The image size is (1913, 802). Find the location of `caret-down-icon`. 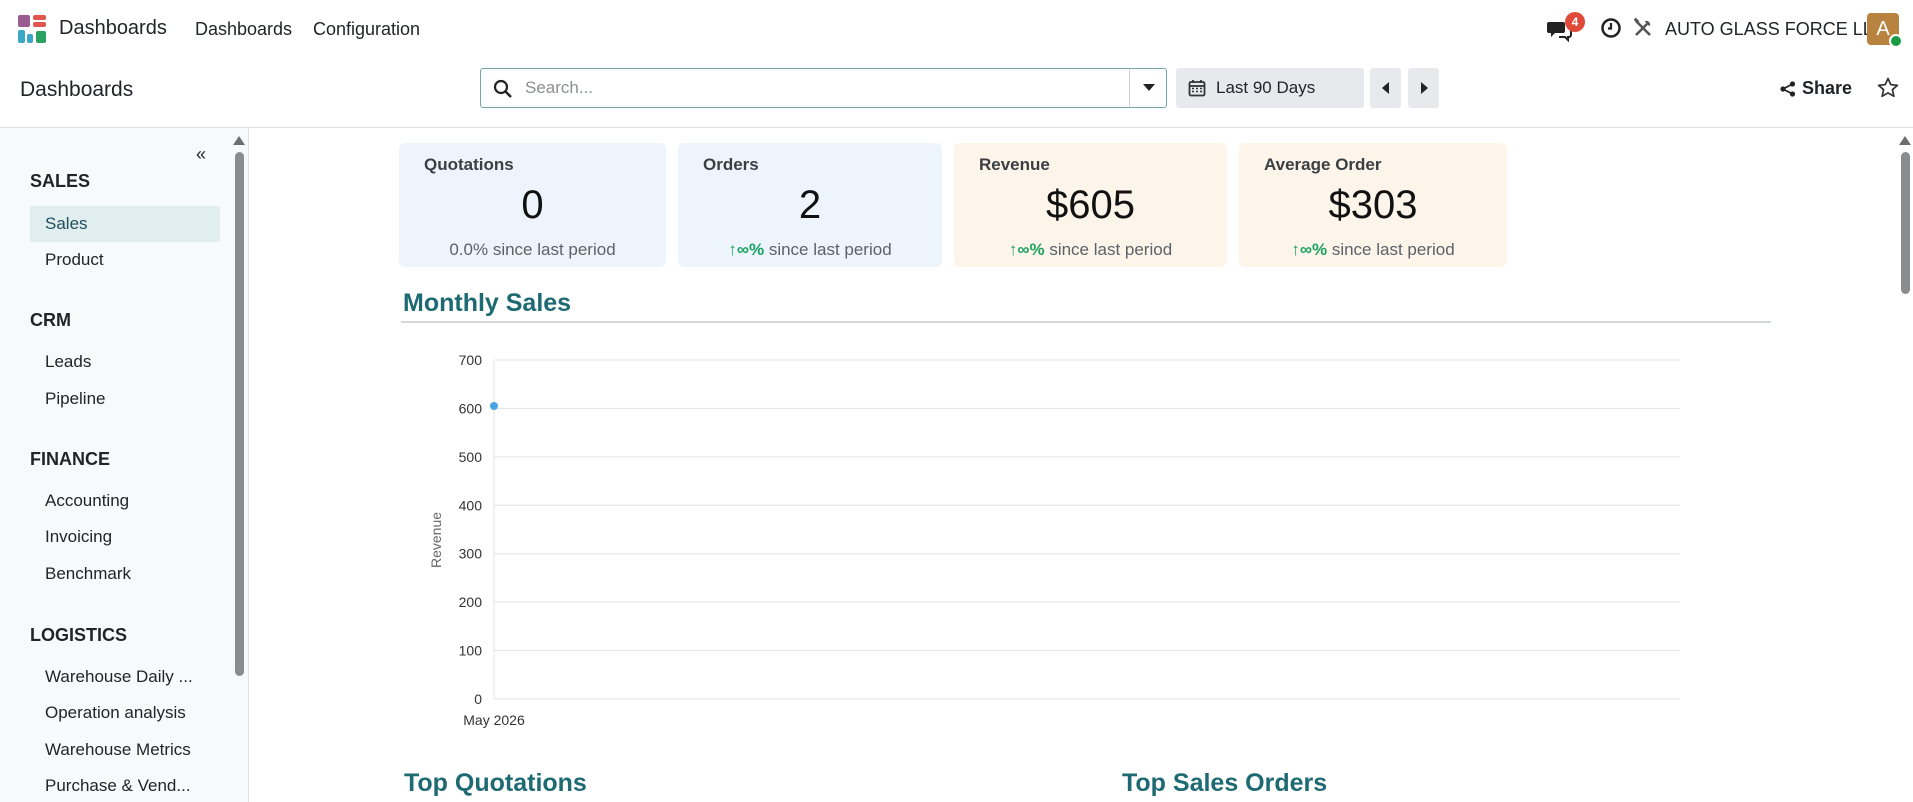

caret-down-icon is located at coordinates (1148, 87).